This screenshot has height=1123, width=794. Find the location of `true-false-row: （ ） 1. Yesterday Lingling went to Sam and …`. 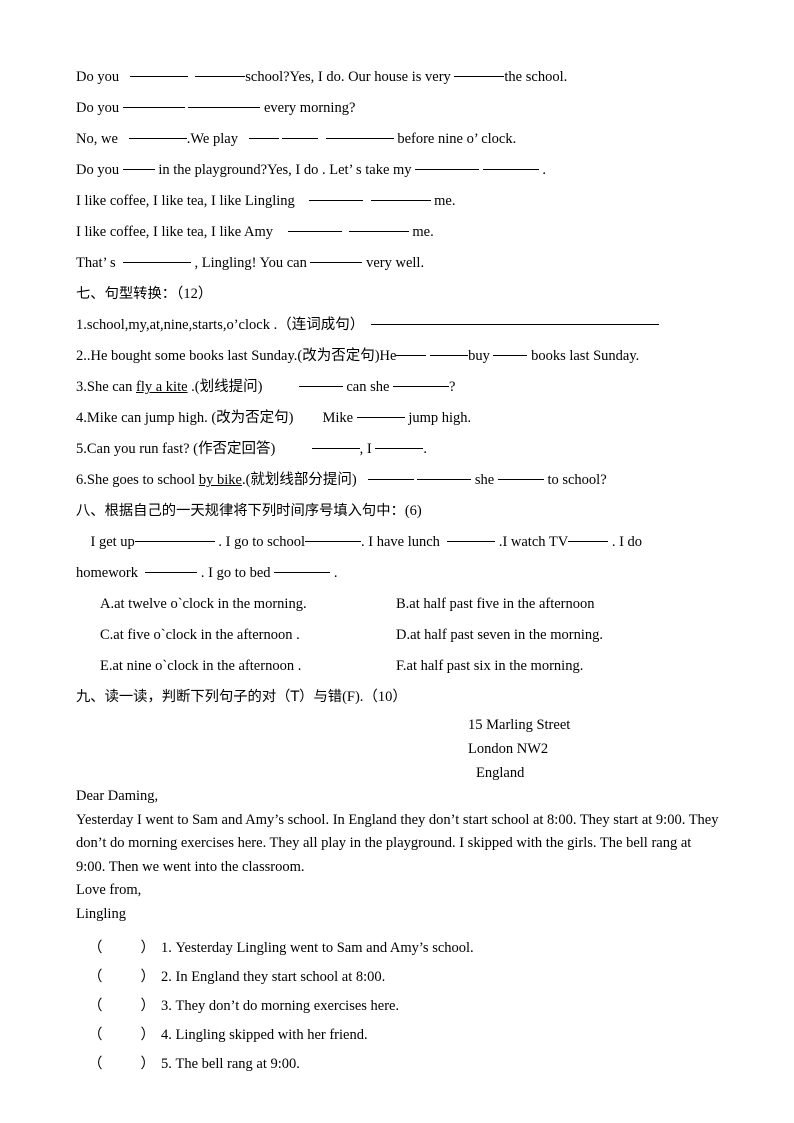

true-false-row: （ ） 1. Yesterday Lingling went to Sam and … is located at coordinates (398, 948).